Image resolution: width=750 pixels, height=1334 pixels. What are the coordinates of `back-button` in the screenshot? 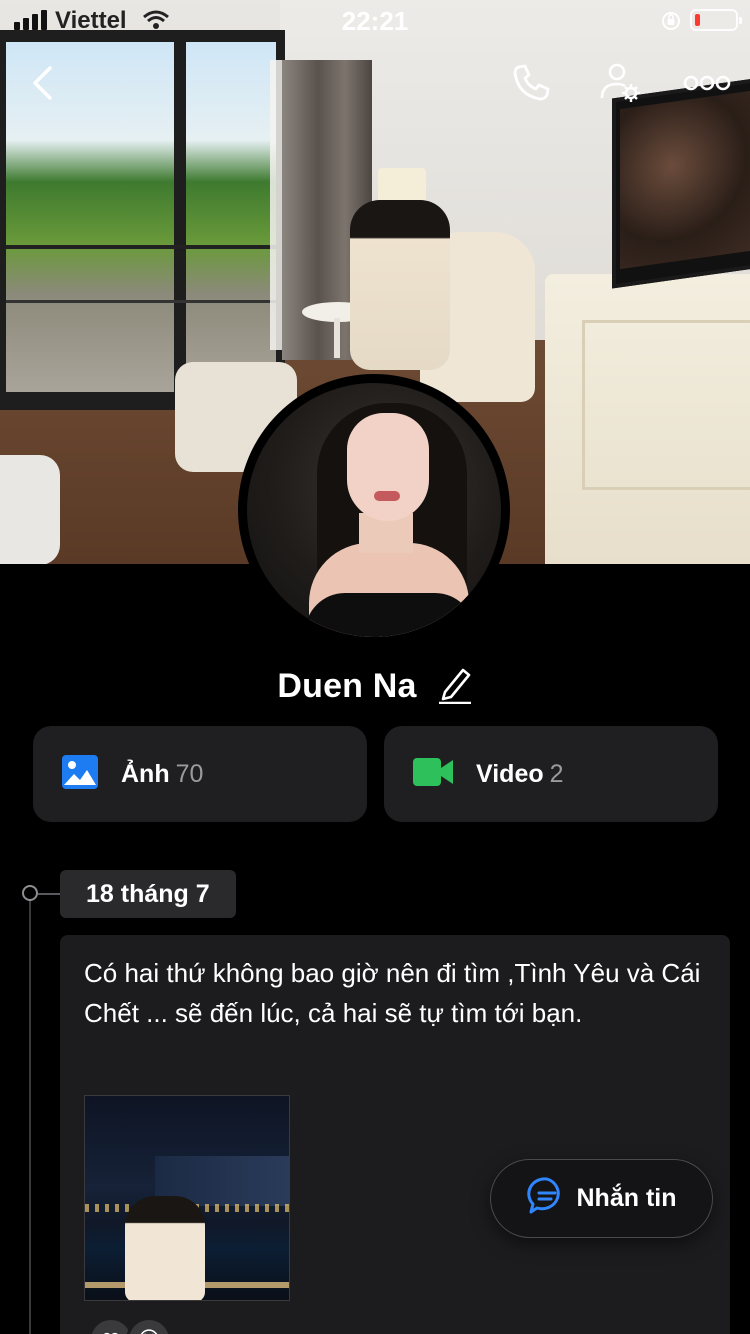 It's located at (43, 85).